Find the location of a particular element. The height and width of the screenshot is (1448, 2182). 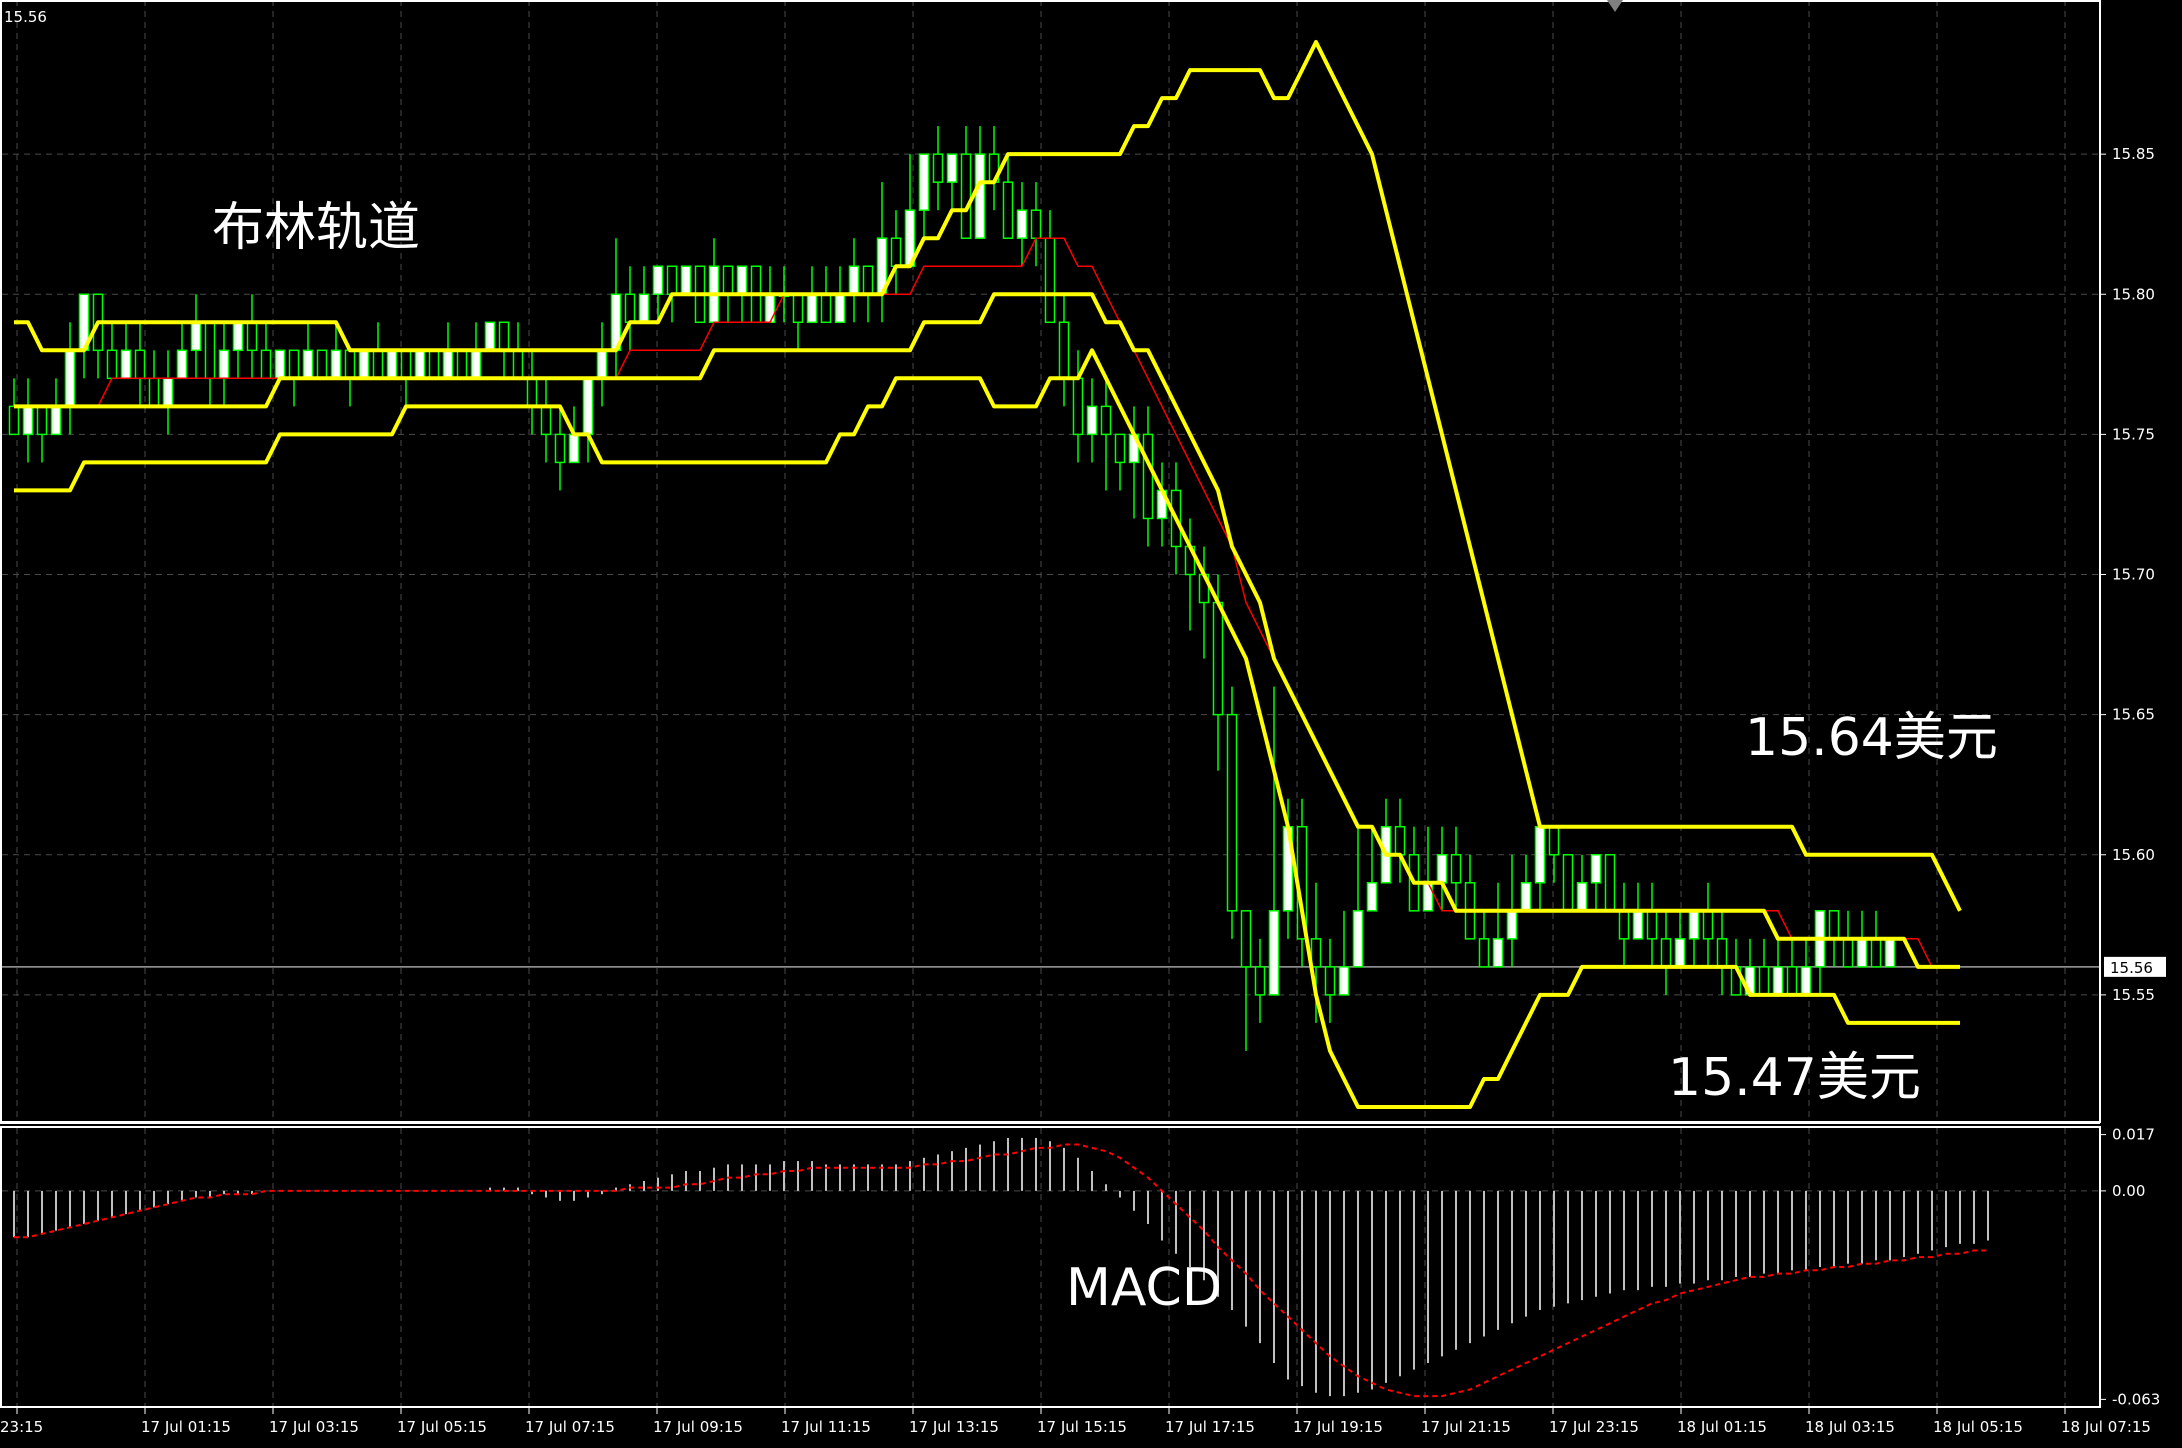

price-tick-label: 15.55 is located at coordinates (2133, 995).